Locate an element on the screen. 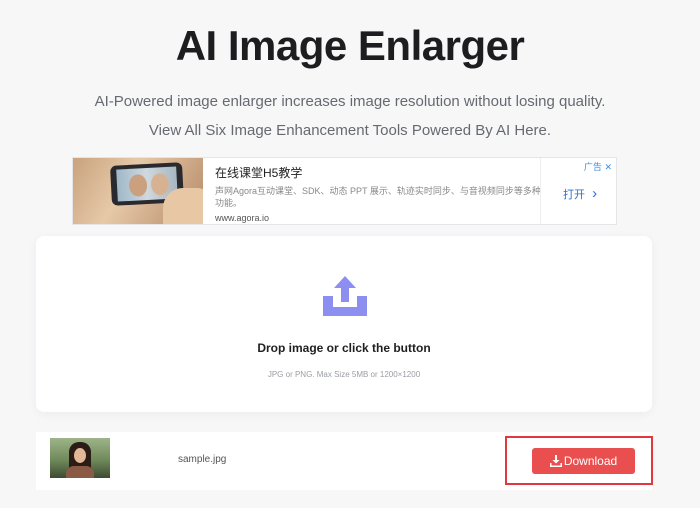 The image size is (700, 508). download-label: Download is located at coordinates (590, 461).